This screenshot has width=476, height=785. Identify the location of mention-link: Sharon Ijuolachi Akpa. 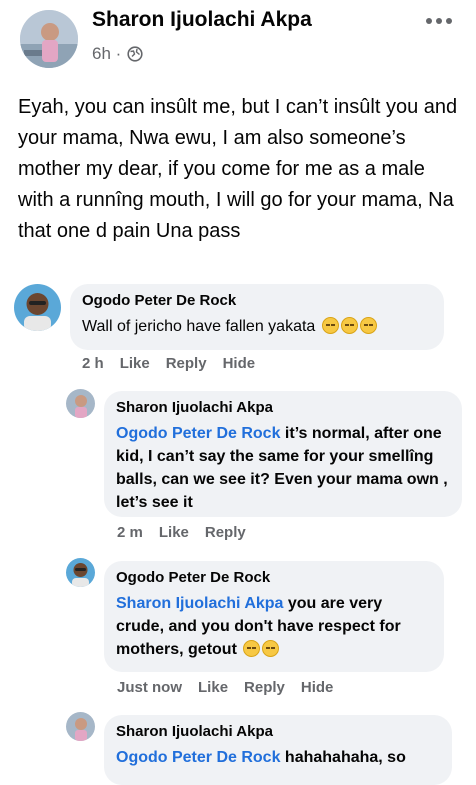
(199, 603).